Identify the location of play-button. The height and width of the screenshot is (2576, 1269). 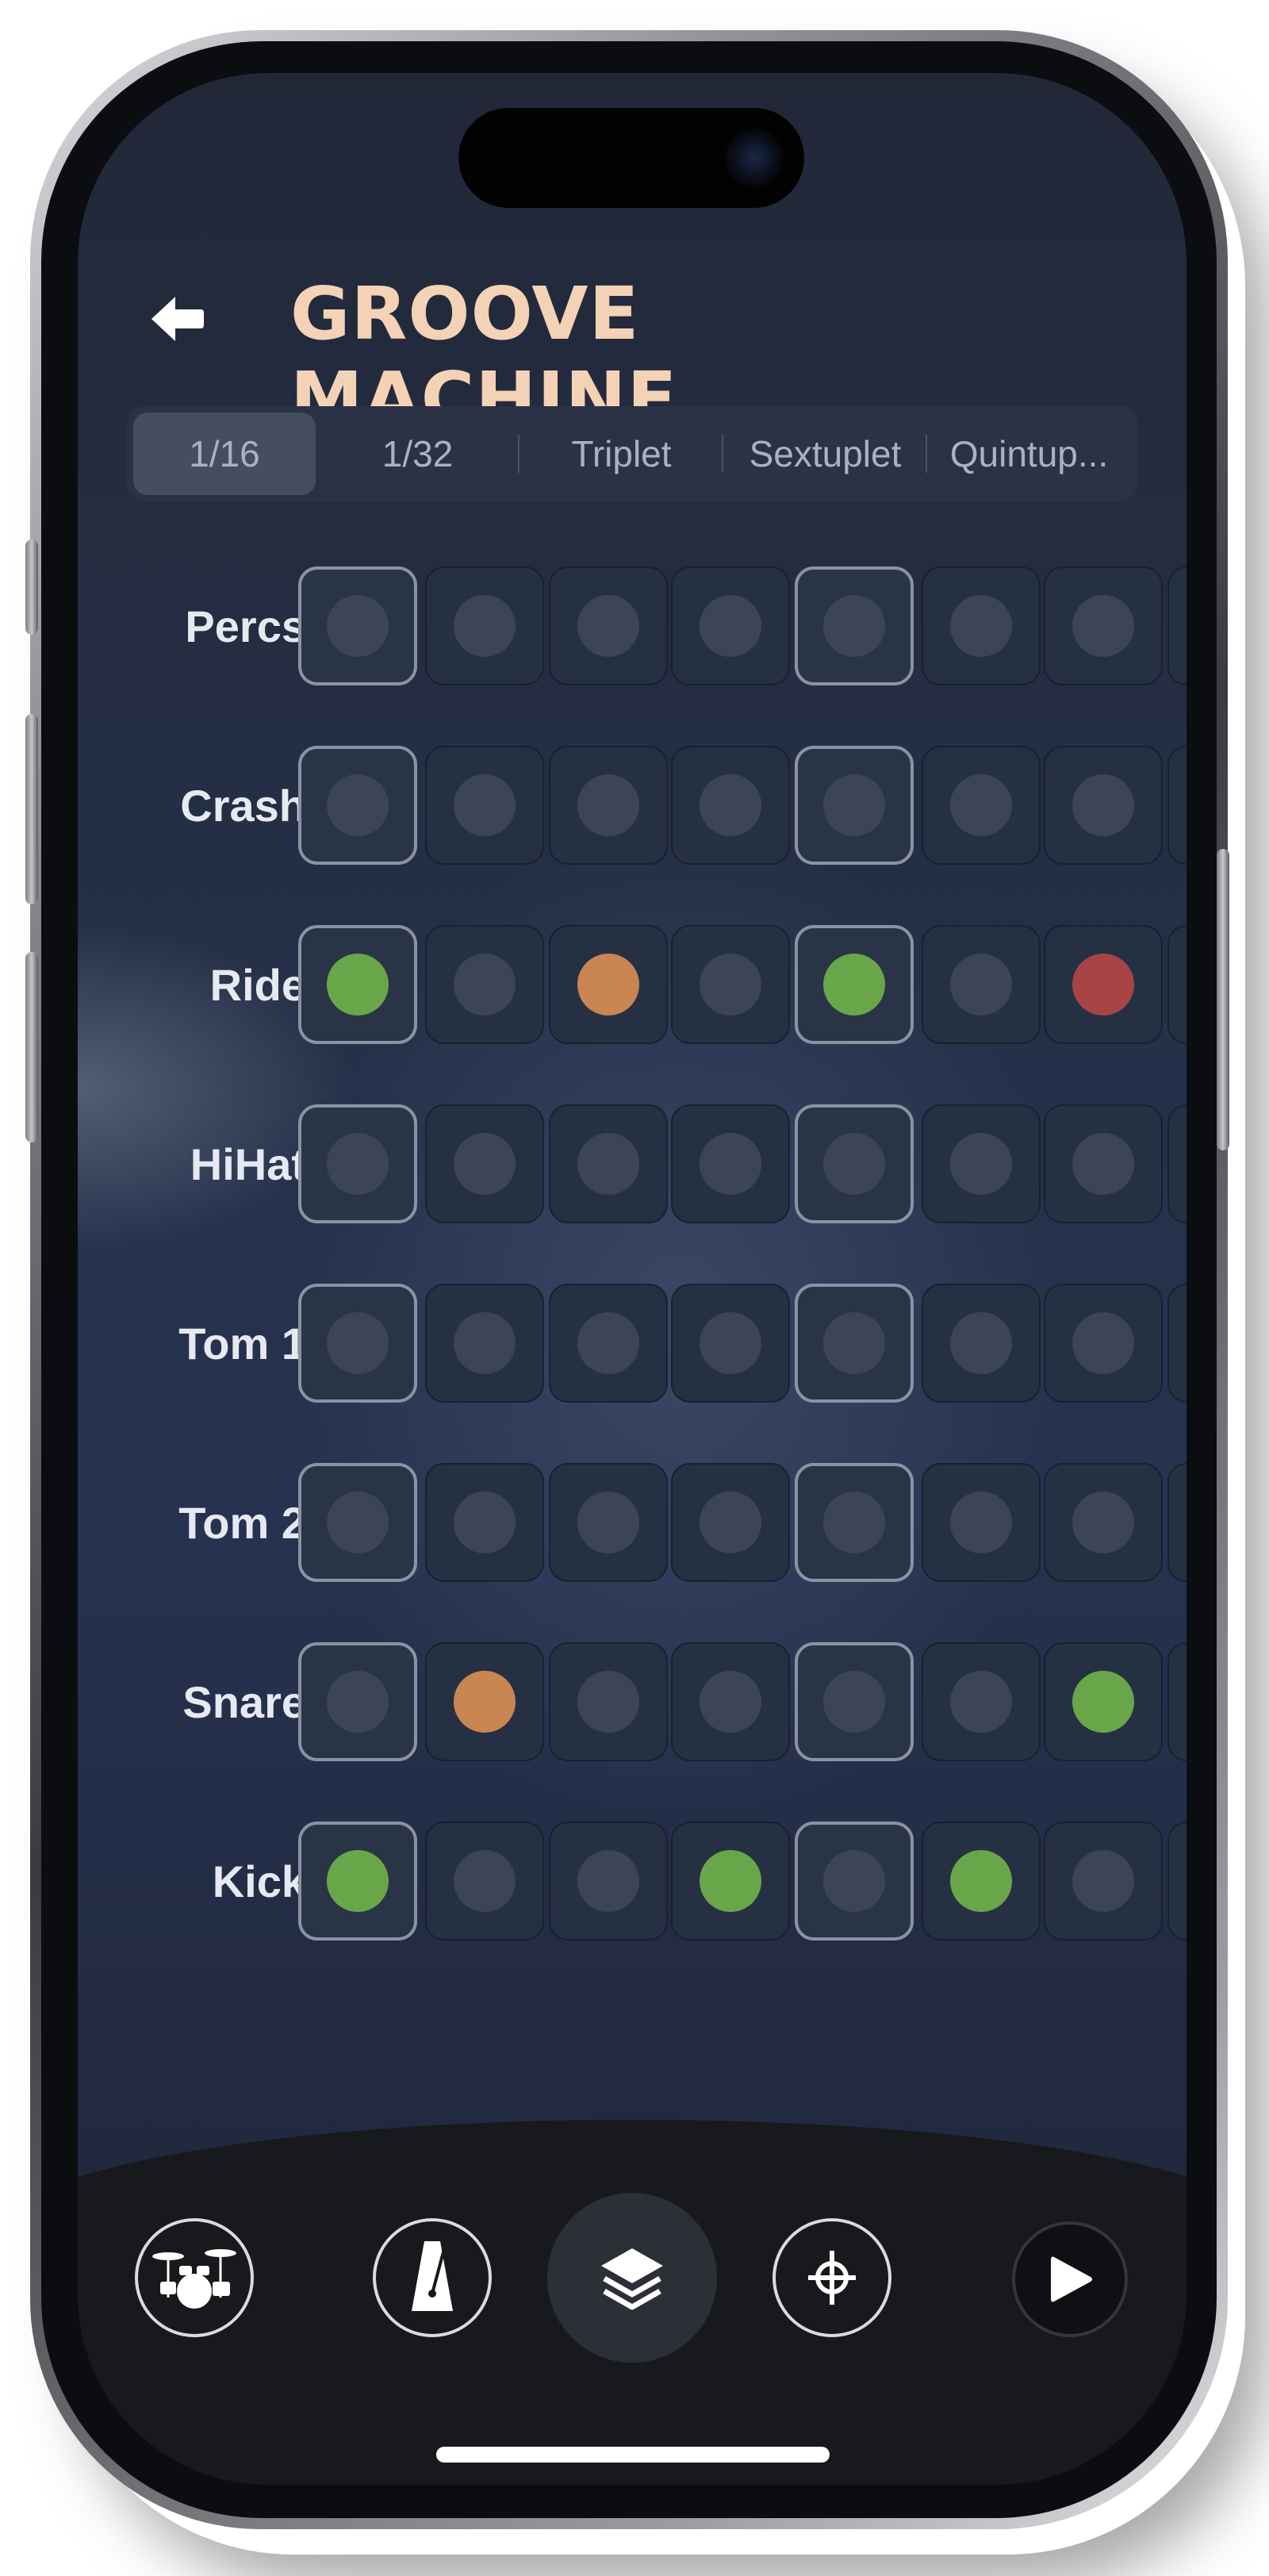
(1070, 2279).